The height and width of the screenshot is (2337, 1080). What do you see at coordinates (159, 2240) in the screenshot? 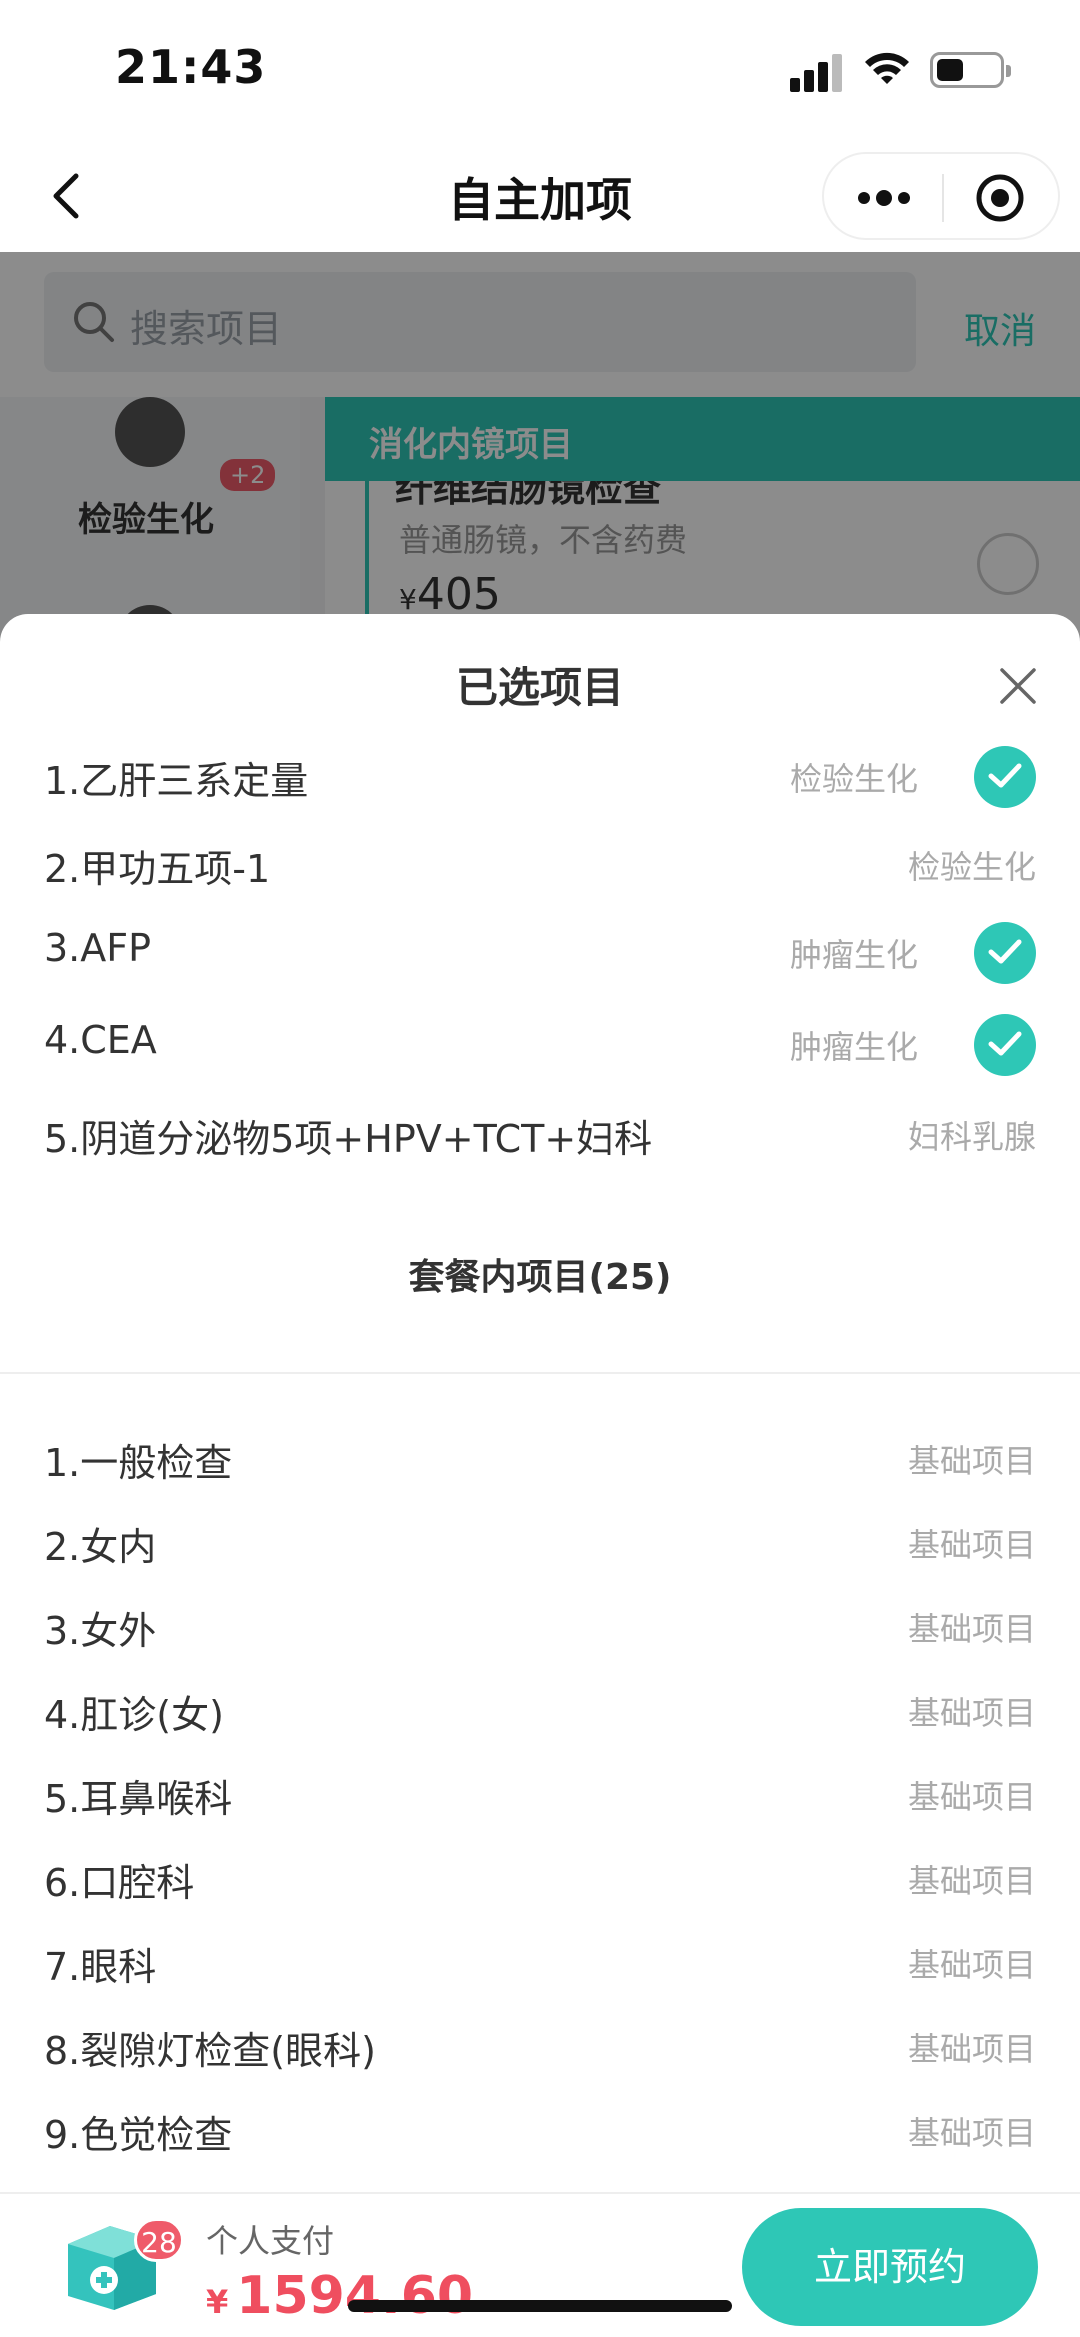
I see `cart-count-badge: 28` at bounding box center [159, 2240].